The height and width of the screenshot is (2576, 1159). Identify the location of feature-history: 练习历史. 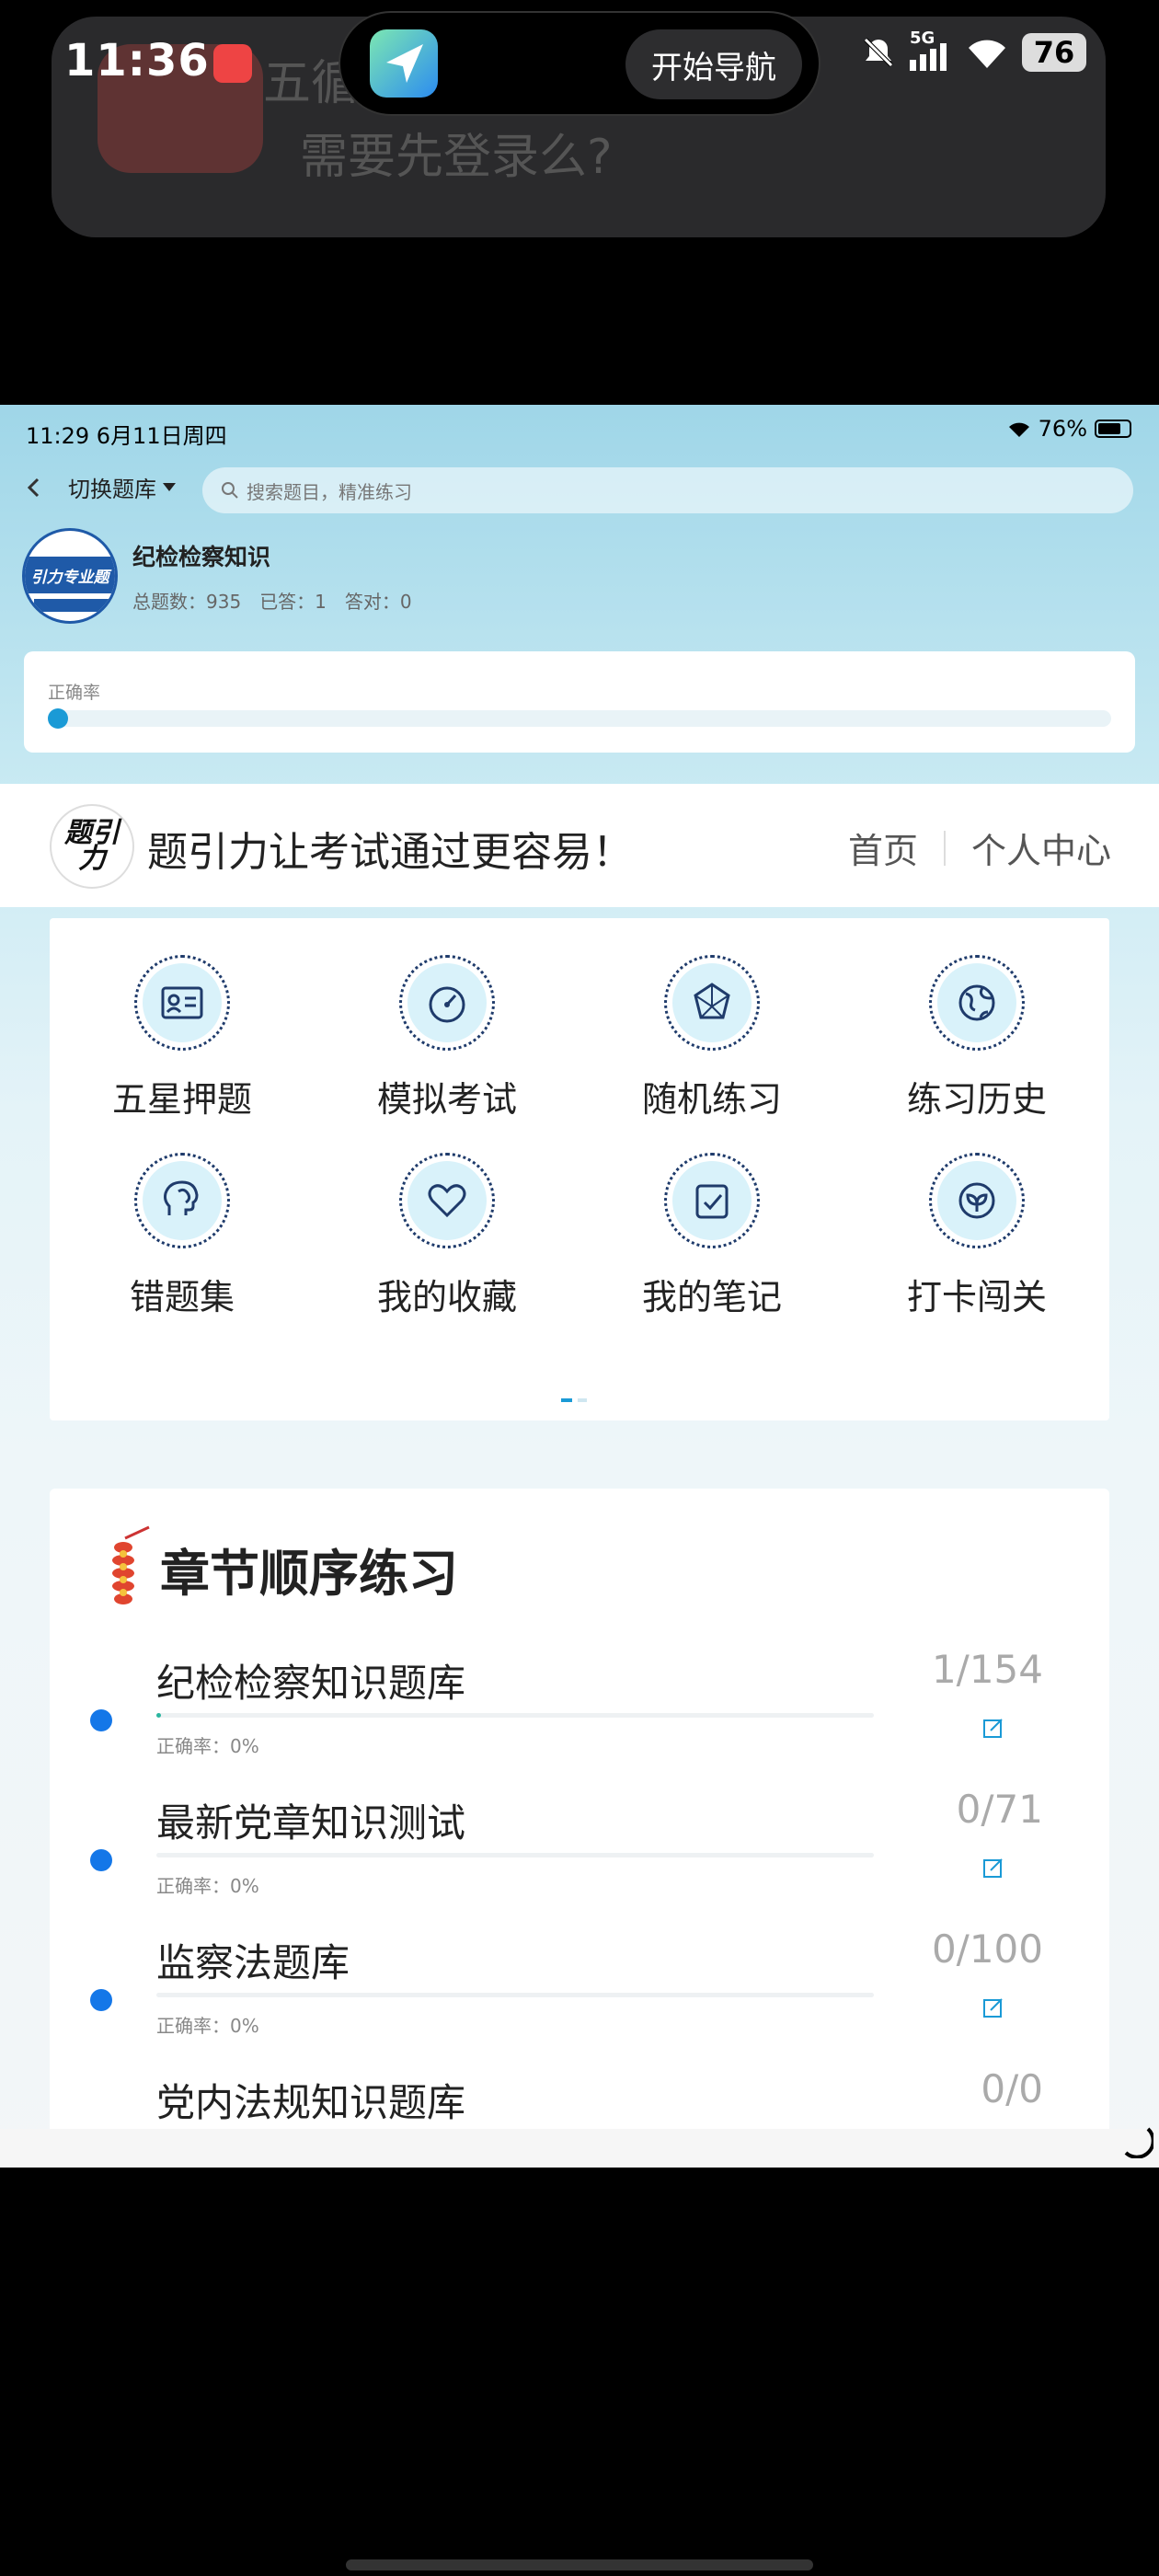
(976, 1038).